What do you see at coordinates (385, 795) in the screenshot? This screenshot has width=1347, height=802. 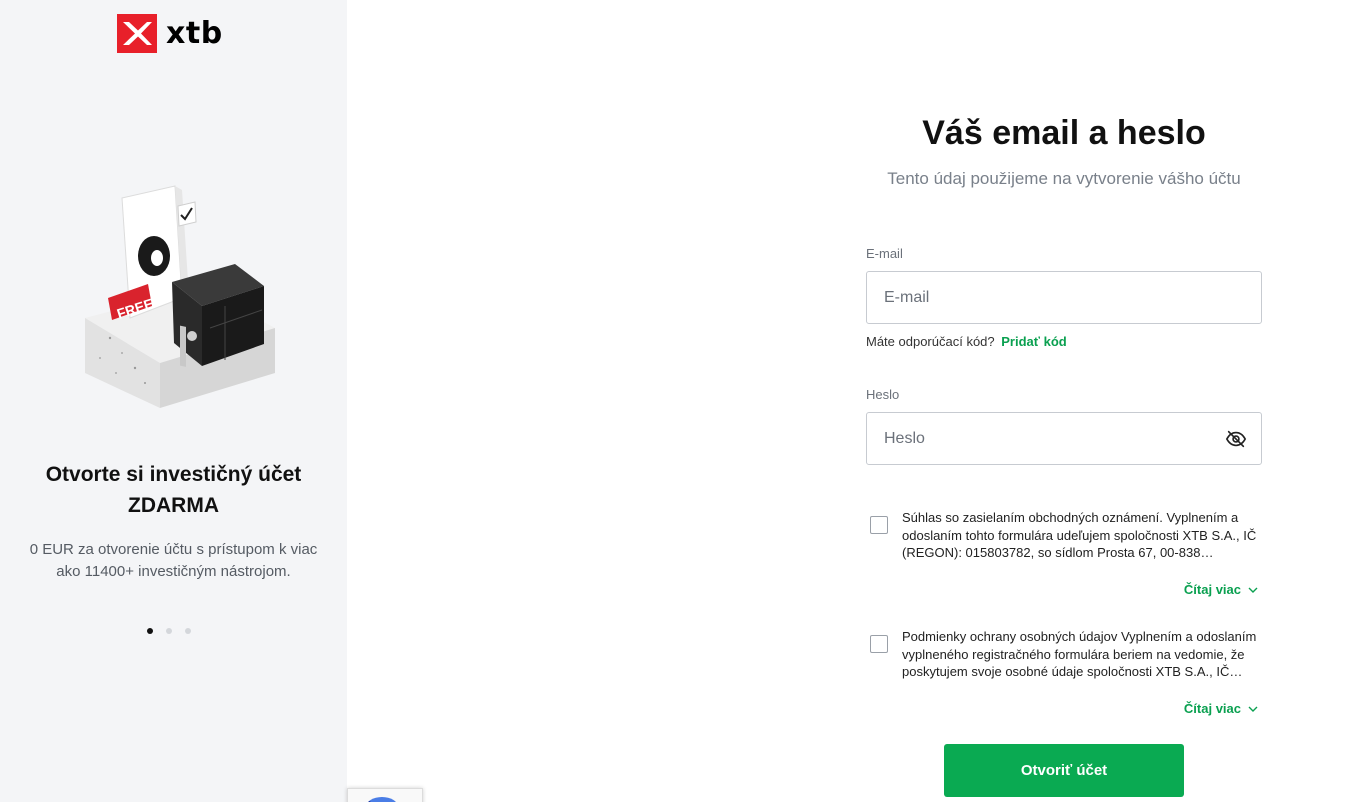 I see `recaptcha-badge` at bounding box center [385, 795].